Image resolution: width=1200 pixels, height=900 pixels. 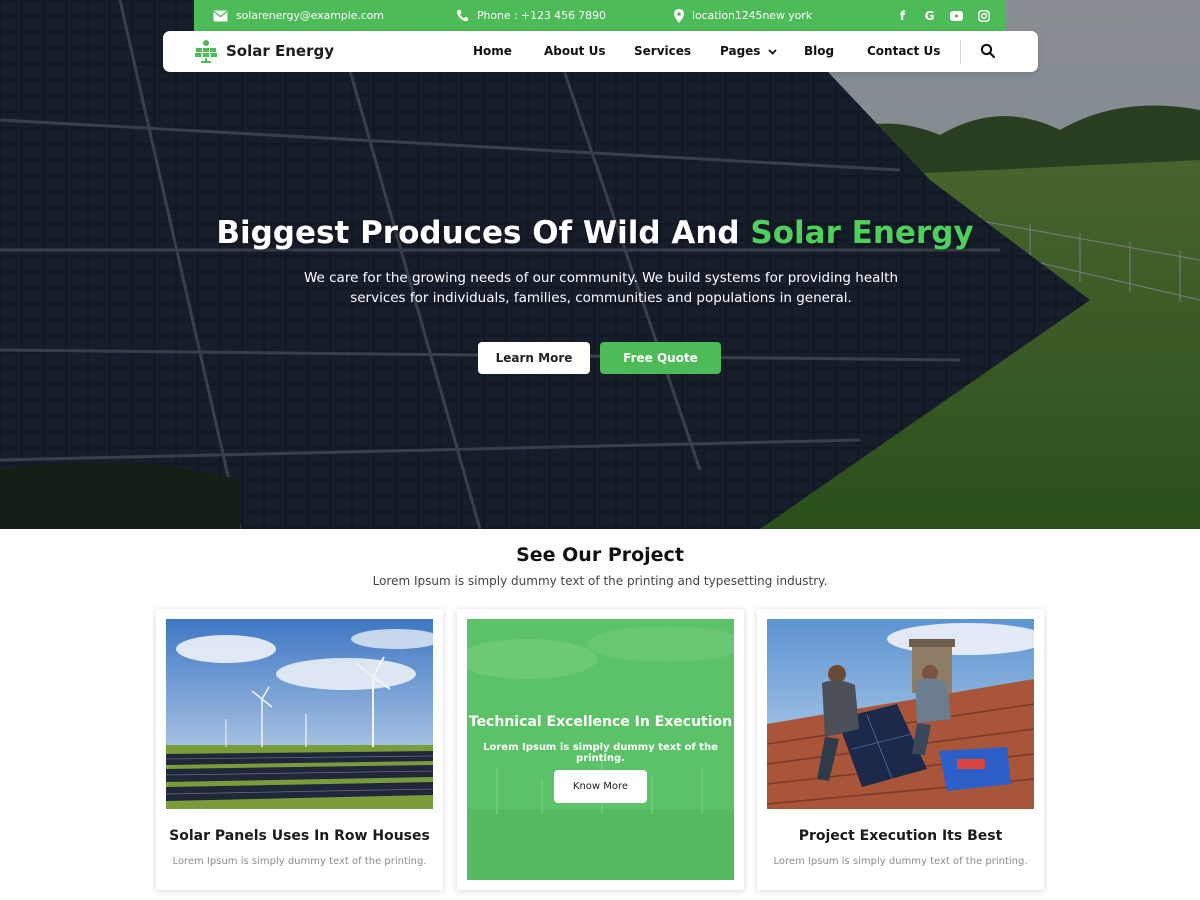 I want to click on topbar-email: solarenergy@example.com, so click(x=298, y=15).